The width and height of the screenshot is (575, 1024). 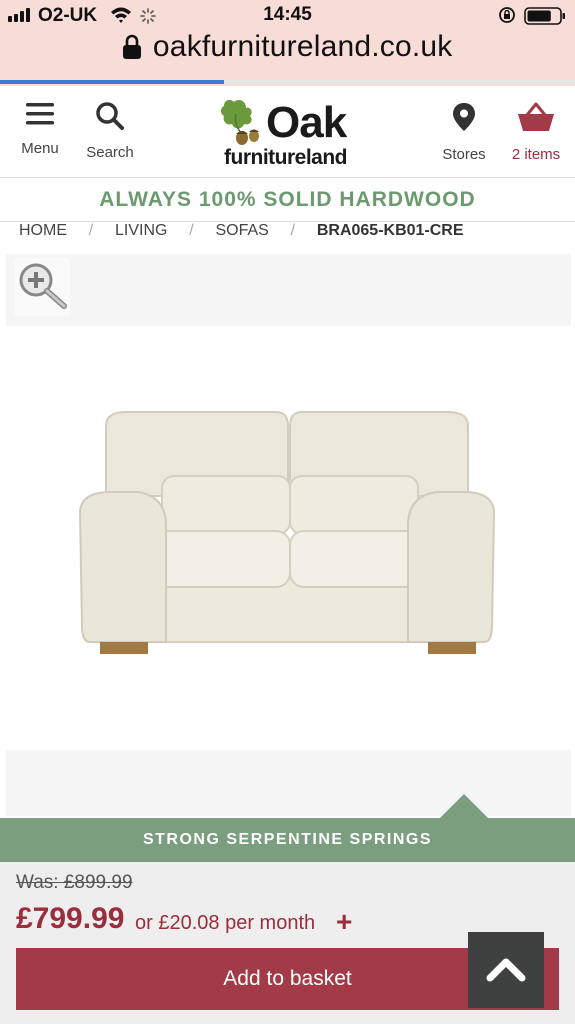 I want to click on address-bar: oakfurnitureland.co.uk, so click(x=287, y=51).